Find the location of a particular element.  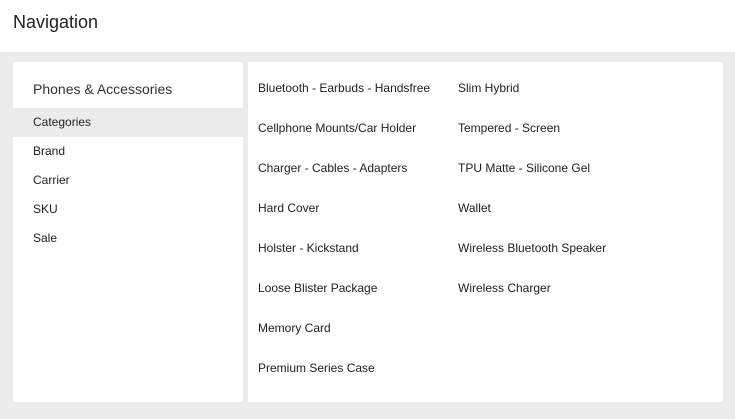

category-link: TPU Matte - Silicone Gel is located at coordinates (558, 180).